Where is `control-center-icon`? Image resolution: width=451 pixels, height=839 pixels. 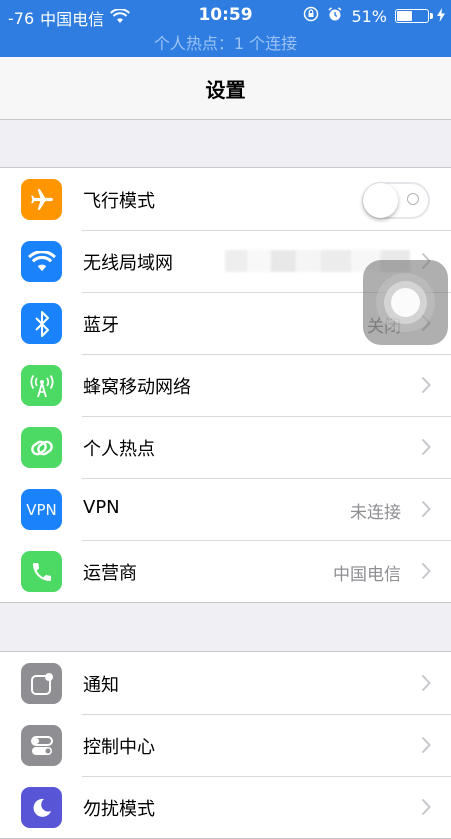 control-center-icon is located at coordinates (41, 745).